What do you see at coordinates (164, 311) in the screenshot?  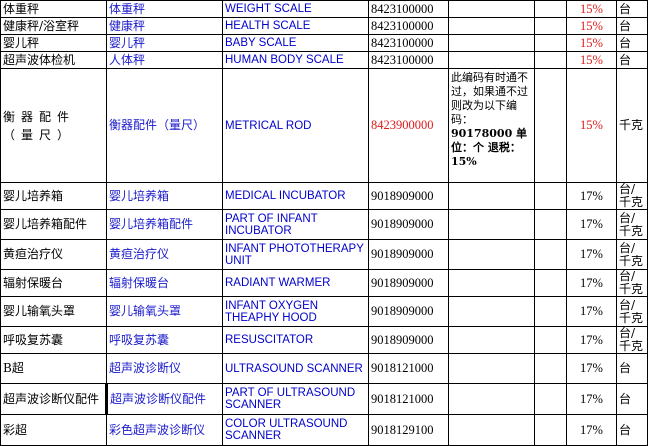 I see `product-name-cell: 婴儿输氧头罩` at bounding box center [164, 311].